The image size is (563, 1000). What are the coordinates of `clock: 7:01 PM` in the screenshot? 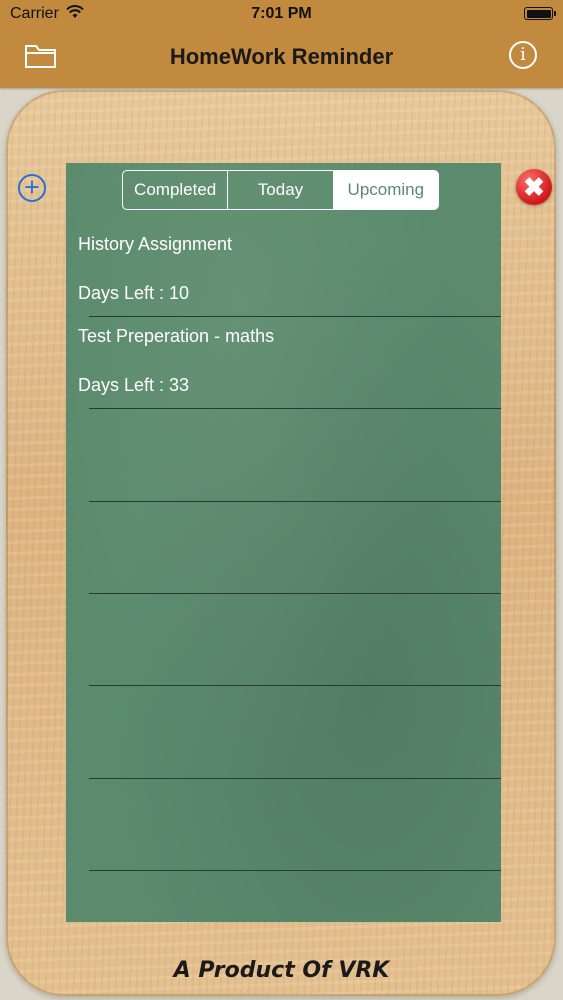 It's located at (281, 13).